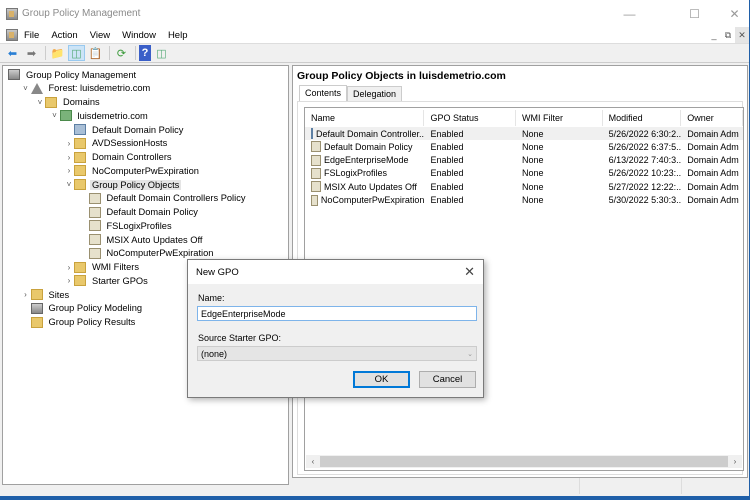  I want to click on cancel-button: Cancel, so click(447, 379).